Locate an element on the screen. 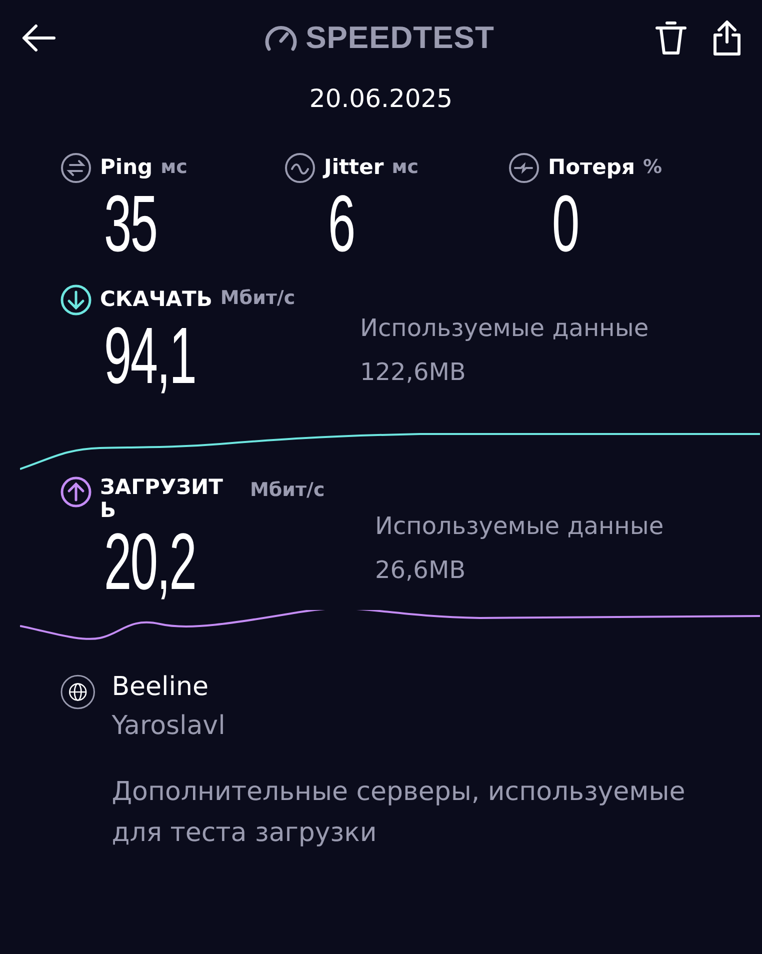  share-icon is located at coordinates (727, 38).